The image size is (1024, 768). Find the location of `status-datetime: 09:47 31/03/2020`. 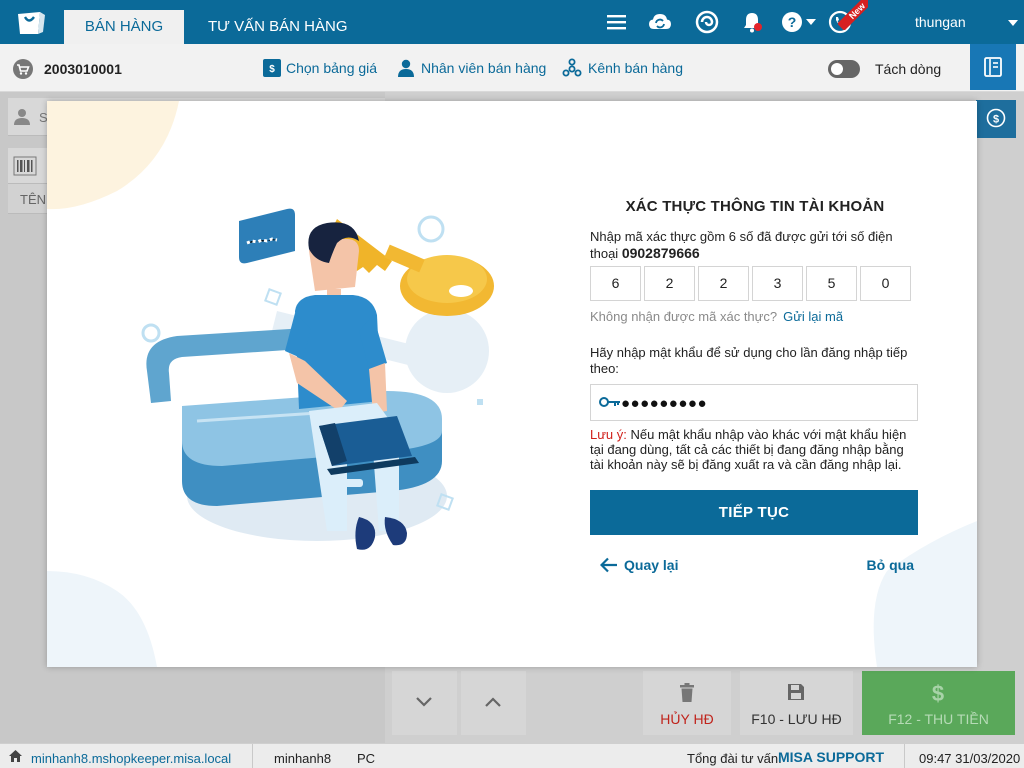

status-datetime: 09:47 31/03/2020 is located at coordinates (970, 758).